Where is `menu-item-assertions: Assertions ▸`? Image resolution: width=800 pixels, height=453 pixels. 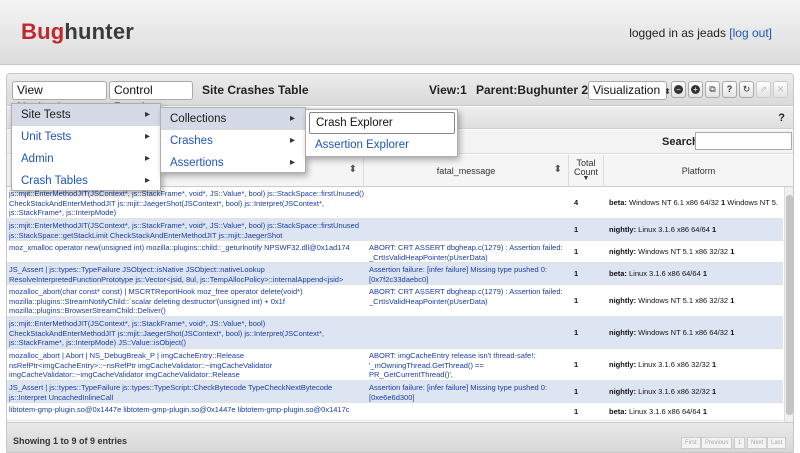 menu-item-assertions: Assertions ▸ is located at coordinates (233, 163).